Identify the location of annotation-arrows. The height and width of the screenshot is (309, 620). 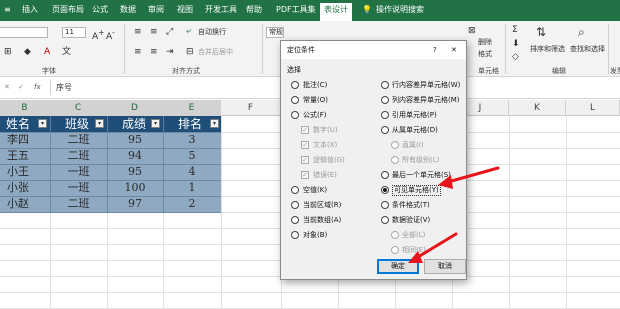
(454, 214).